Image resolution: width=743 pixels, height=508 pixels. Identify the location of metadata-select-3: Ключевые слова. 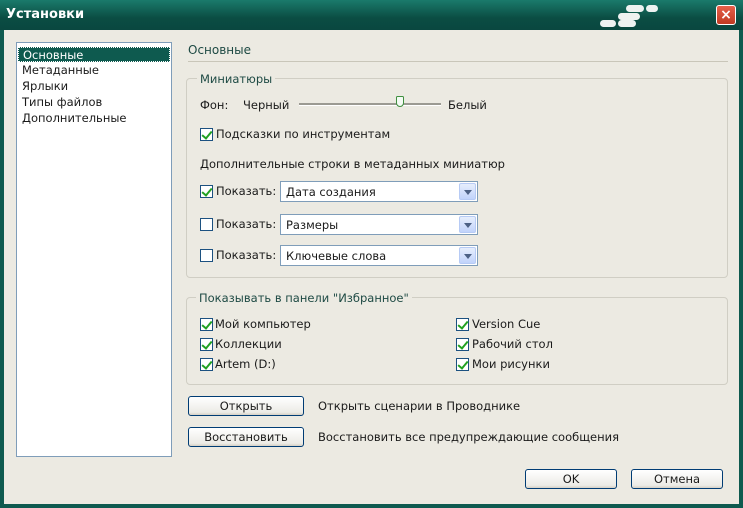
(379, 255).